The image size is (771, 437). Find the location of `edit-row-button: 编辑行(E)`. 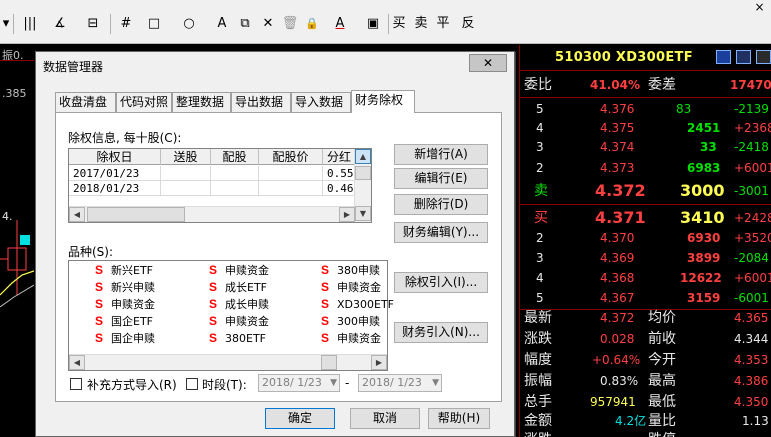

edit-row-button: 编辑行(E) is located at coordinates (441, 178).